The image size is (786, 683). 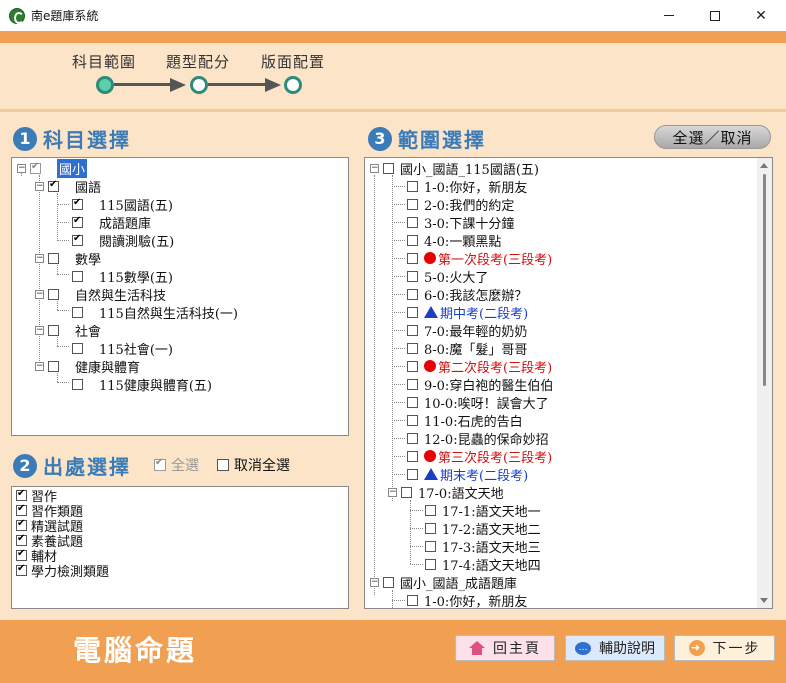 I want to click on maximize-button, so click(x=715, y=15).